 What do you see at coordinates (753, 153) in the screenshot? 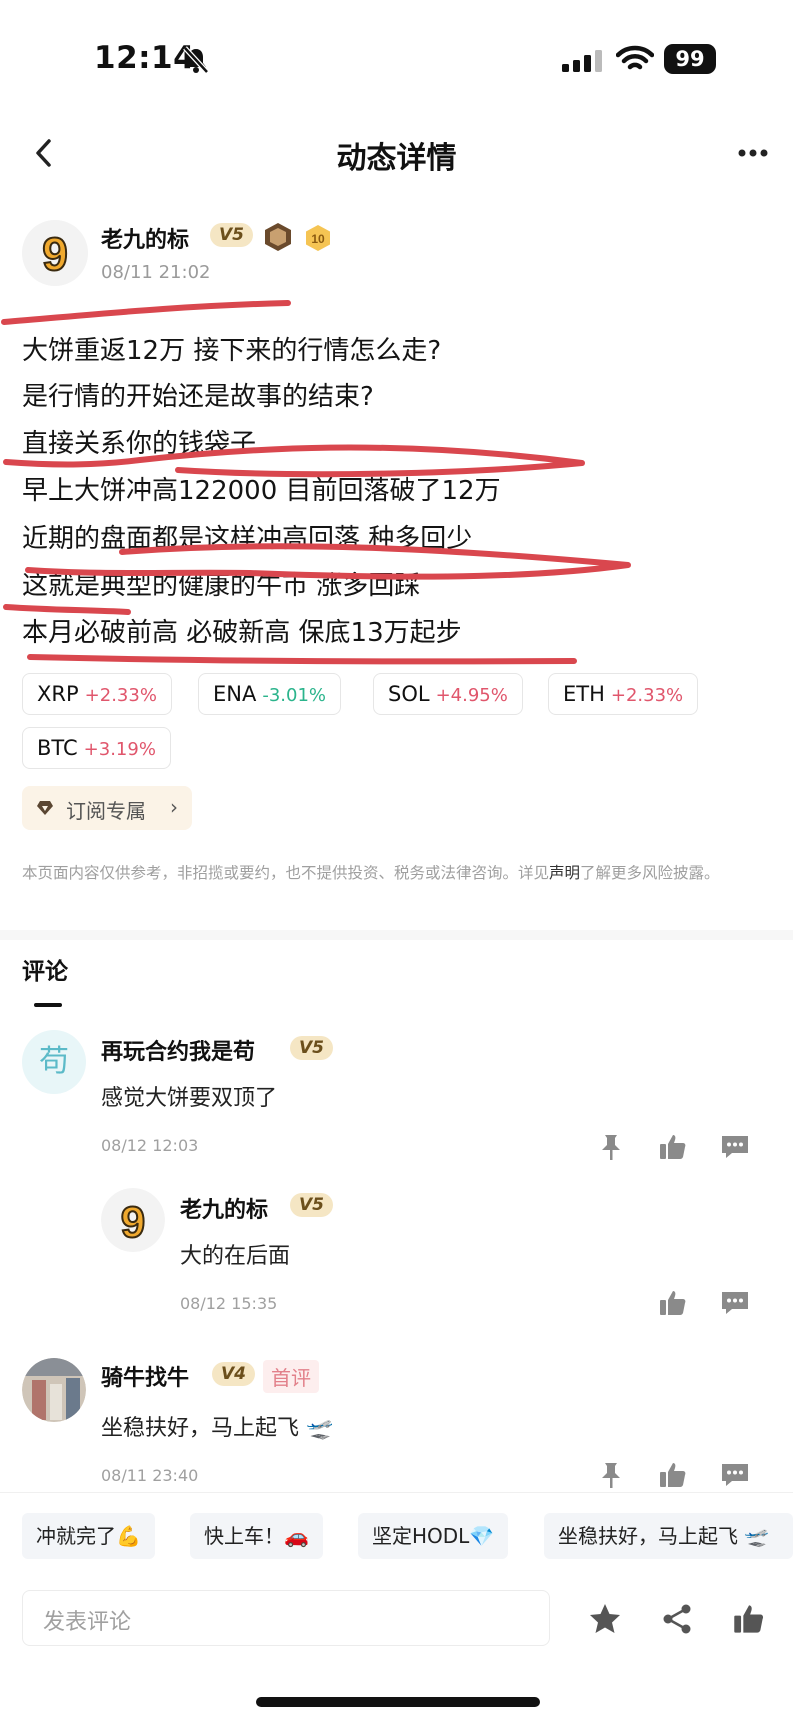
I see `more-options-icon` at bounding box center [753, 153].